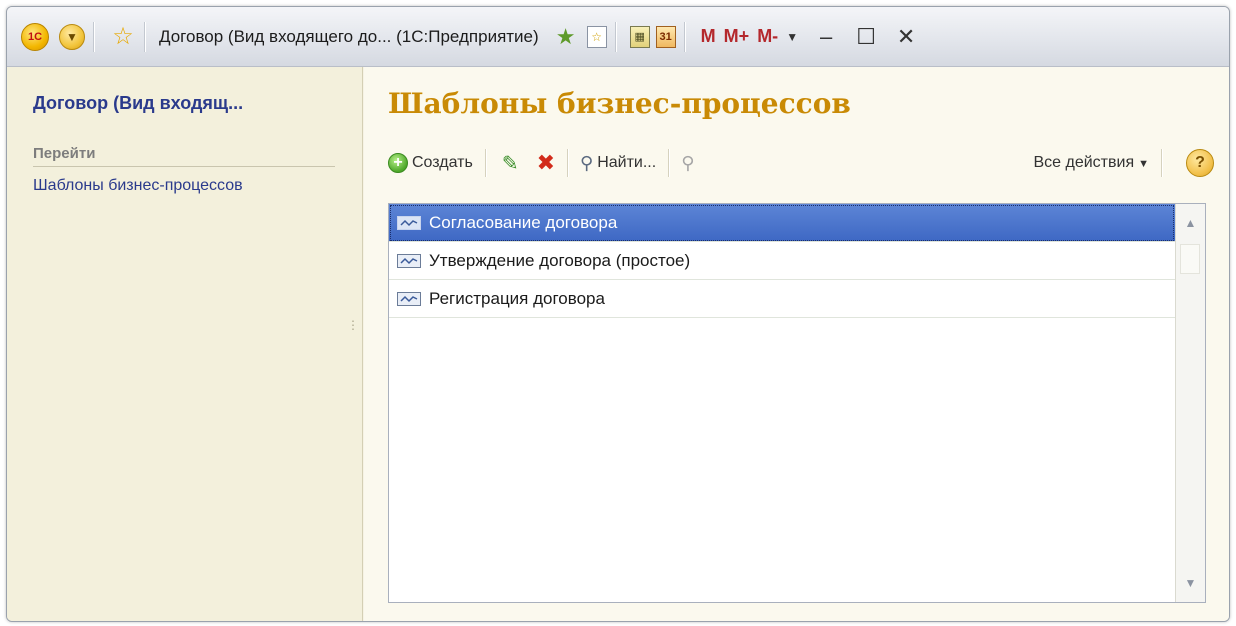  What do you see at coordinates (546, 163) in the screenshot?
I see `delete-icon: ✖` at bounding box center [546, 163].